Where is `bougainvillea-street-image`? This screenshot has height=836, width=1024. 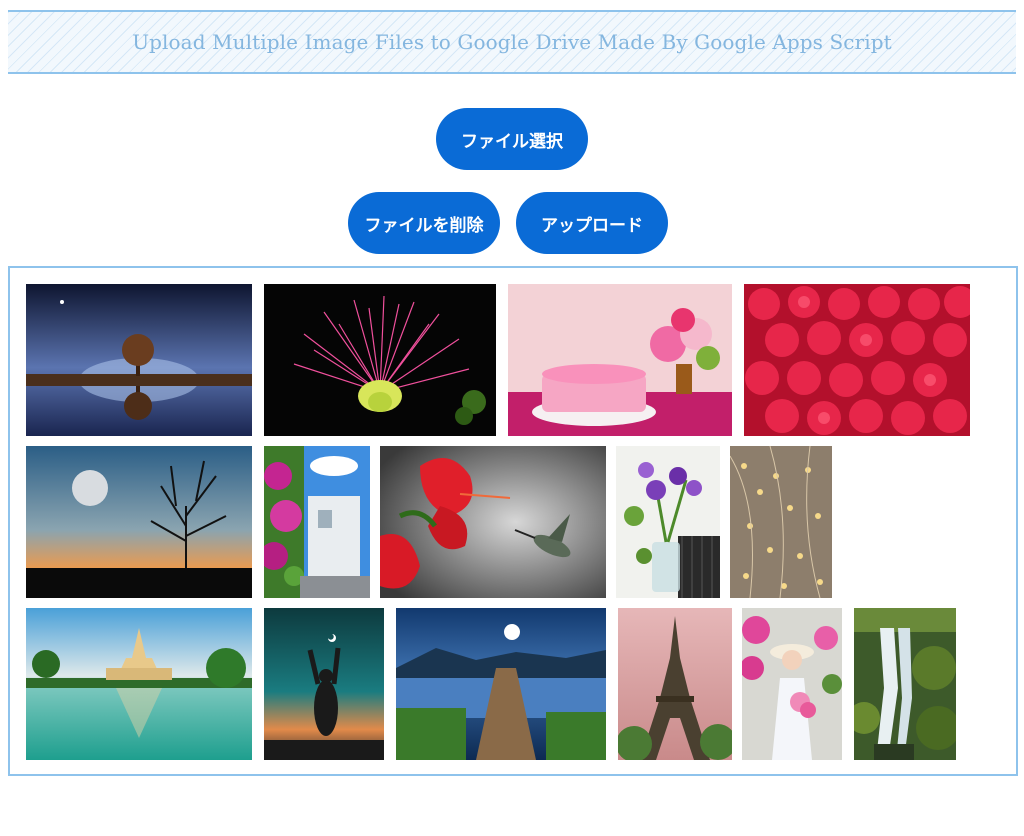 bougainvillea-street-image is located at coordinates (317, 522).